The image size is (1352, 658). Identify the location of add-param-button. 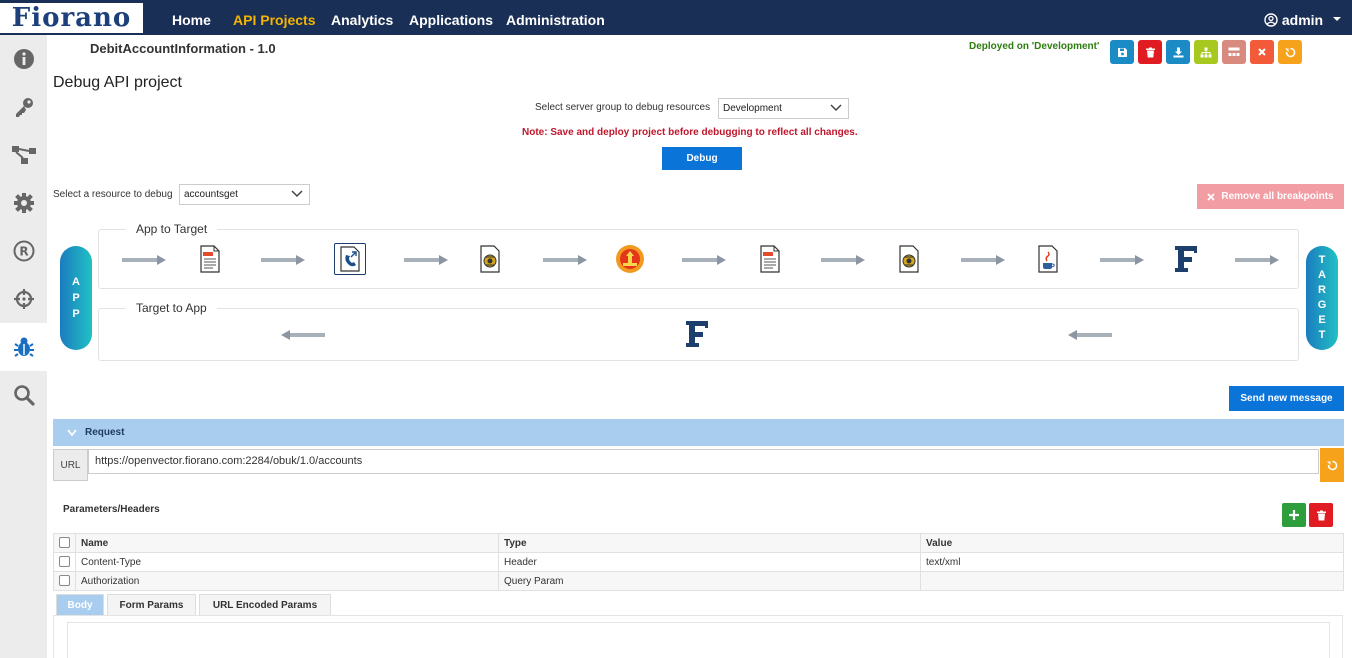
(1294, 515).